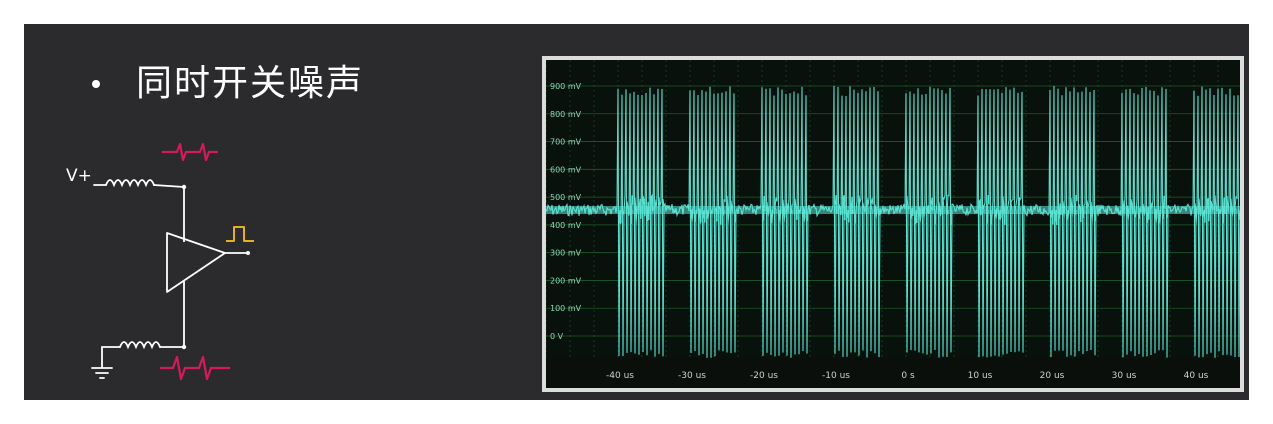 The height and width of the screenshot is (424, 1273). What do you see at coordinates (566, 253) in the screenshot?
I see `y-tick-label: 300 mV` at bounding box center [566, 253].